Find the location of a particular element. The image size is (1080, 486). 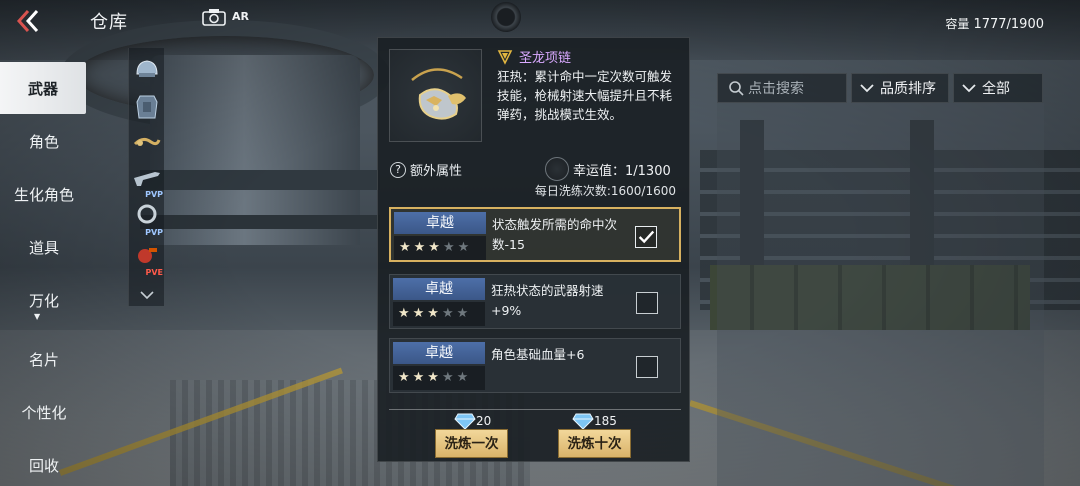

item-thumbnail-list: PVP PVP PVE is located at coordinates (146, 177).